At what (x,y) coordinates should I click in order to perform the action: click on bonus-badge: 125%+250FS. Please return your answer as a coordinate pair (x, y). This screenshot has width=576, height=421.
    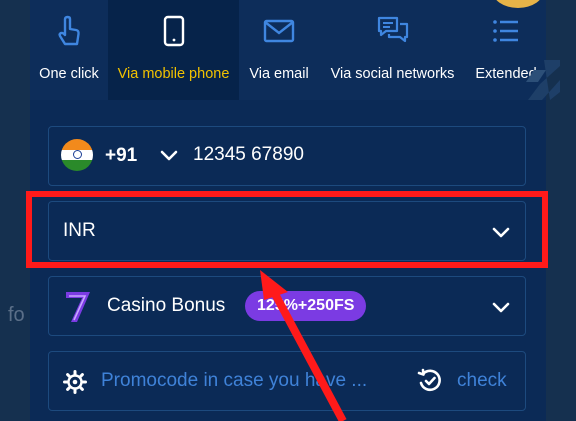
    Looking at the image, I should click on (306, 306).